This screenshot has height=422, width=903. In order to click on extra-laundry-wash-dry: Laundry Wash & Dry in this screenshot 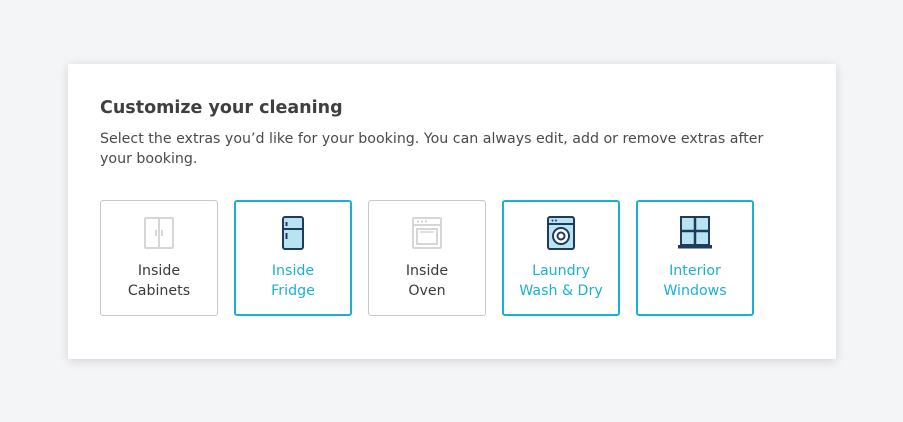, I will do `click(561, 258)`.